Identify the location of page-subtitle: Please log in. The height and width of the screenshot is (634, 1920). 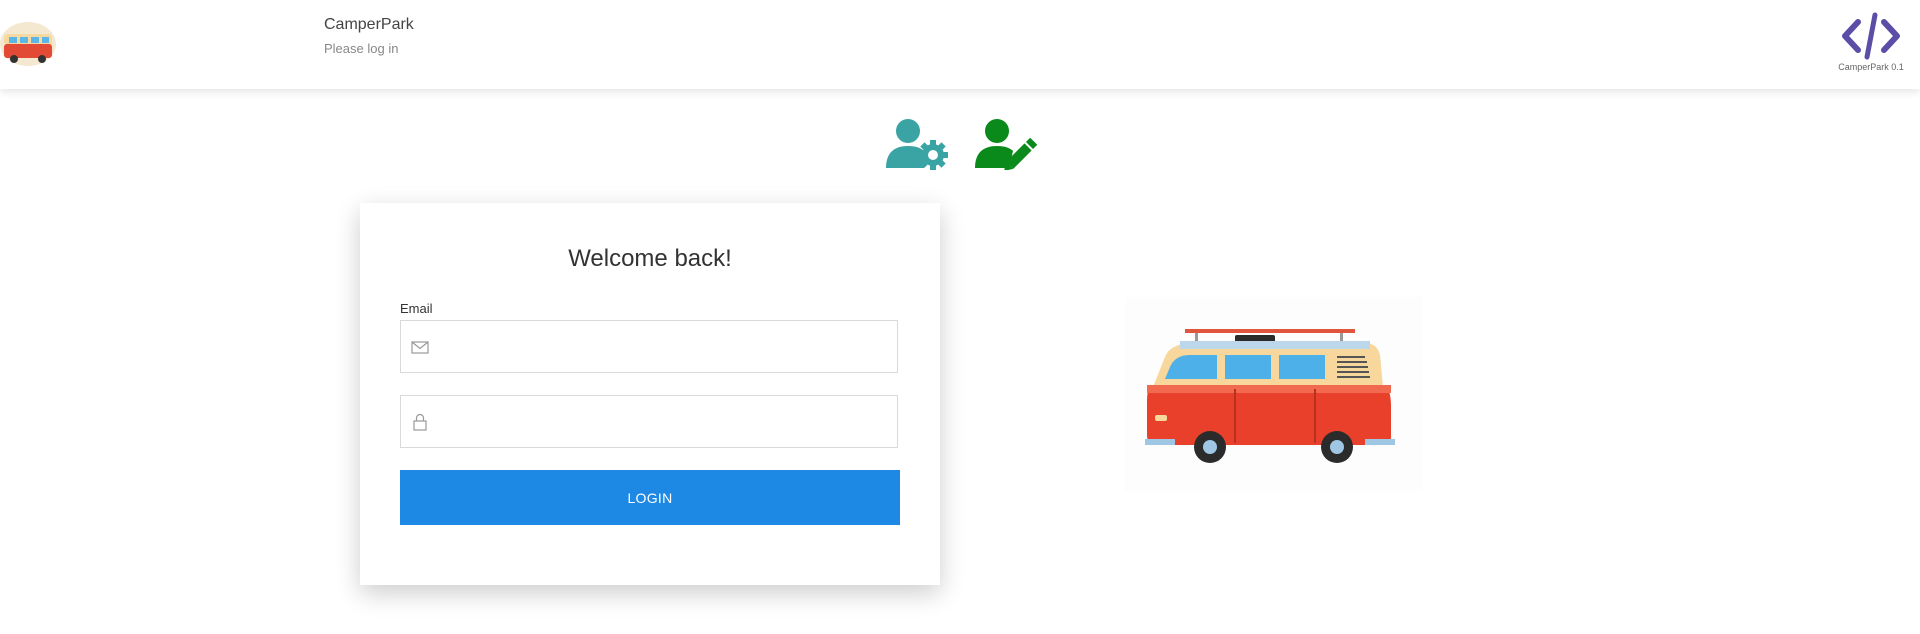
(361, 48).